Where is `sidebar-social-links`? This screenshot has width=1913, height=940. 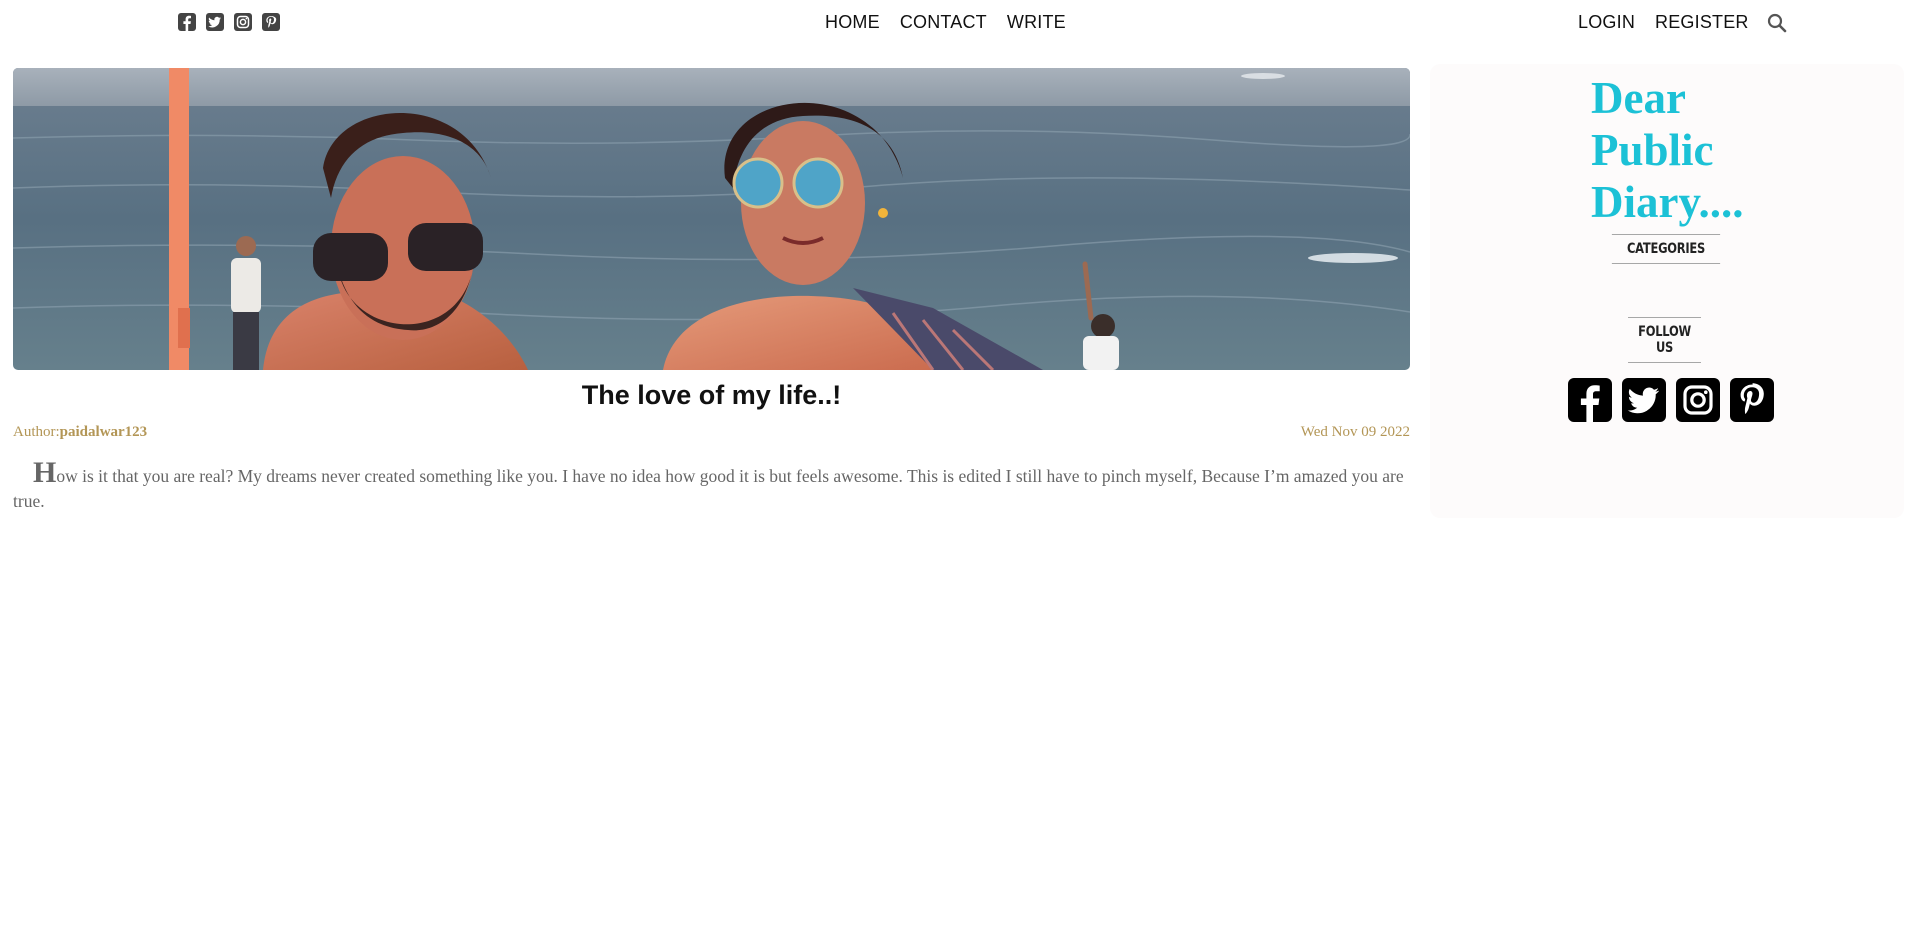 sidebar-social-links is located at coordinates (1671, 400).